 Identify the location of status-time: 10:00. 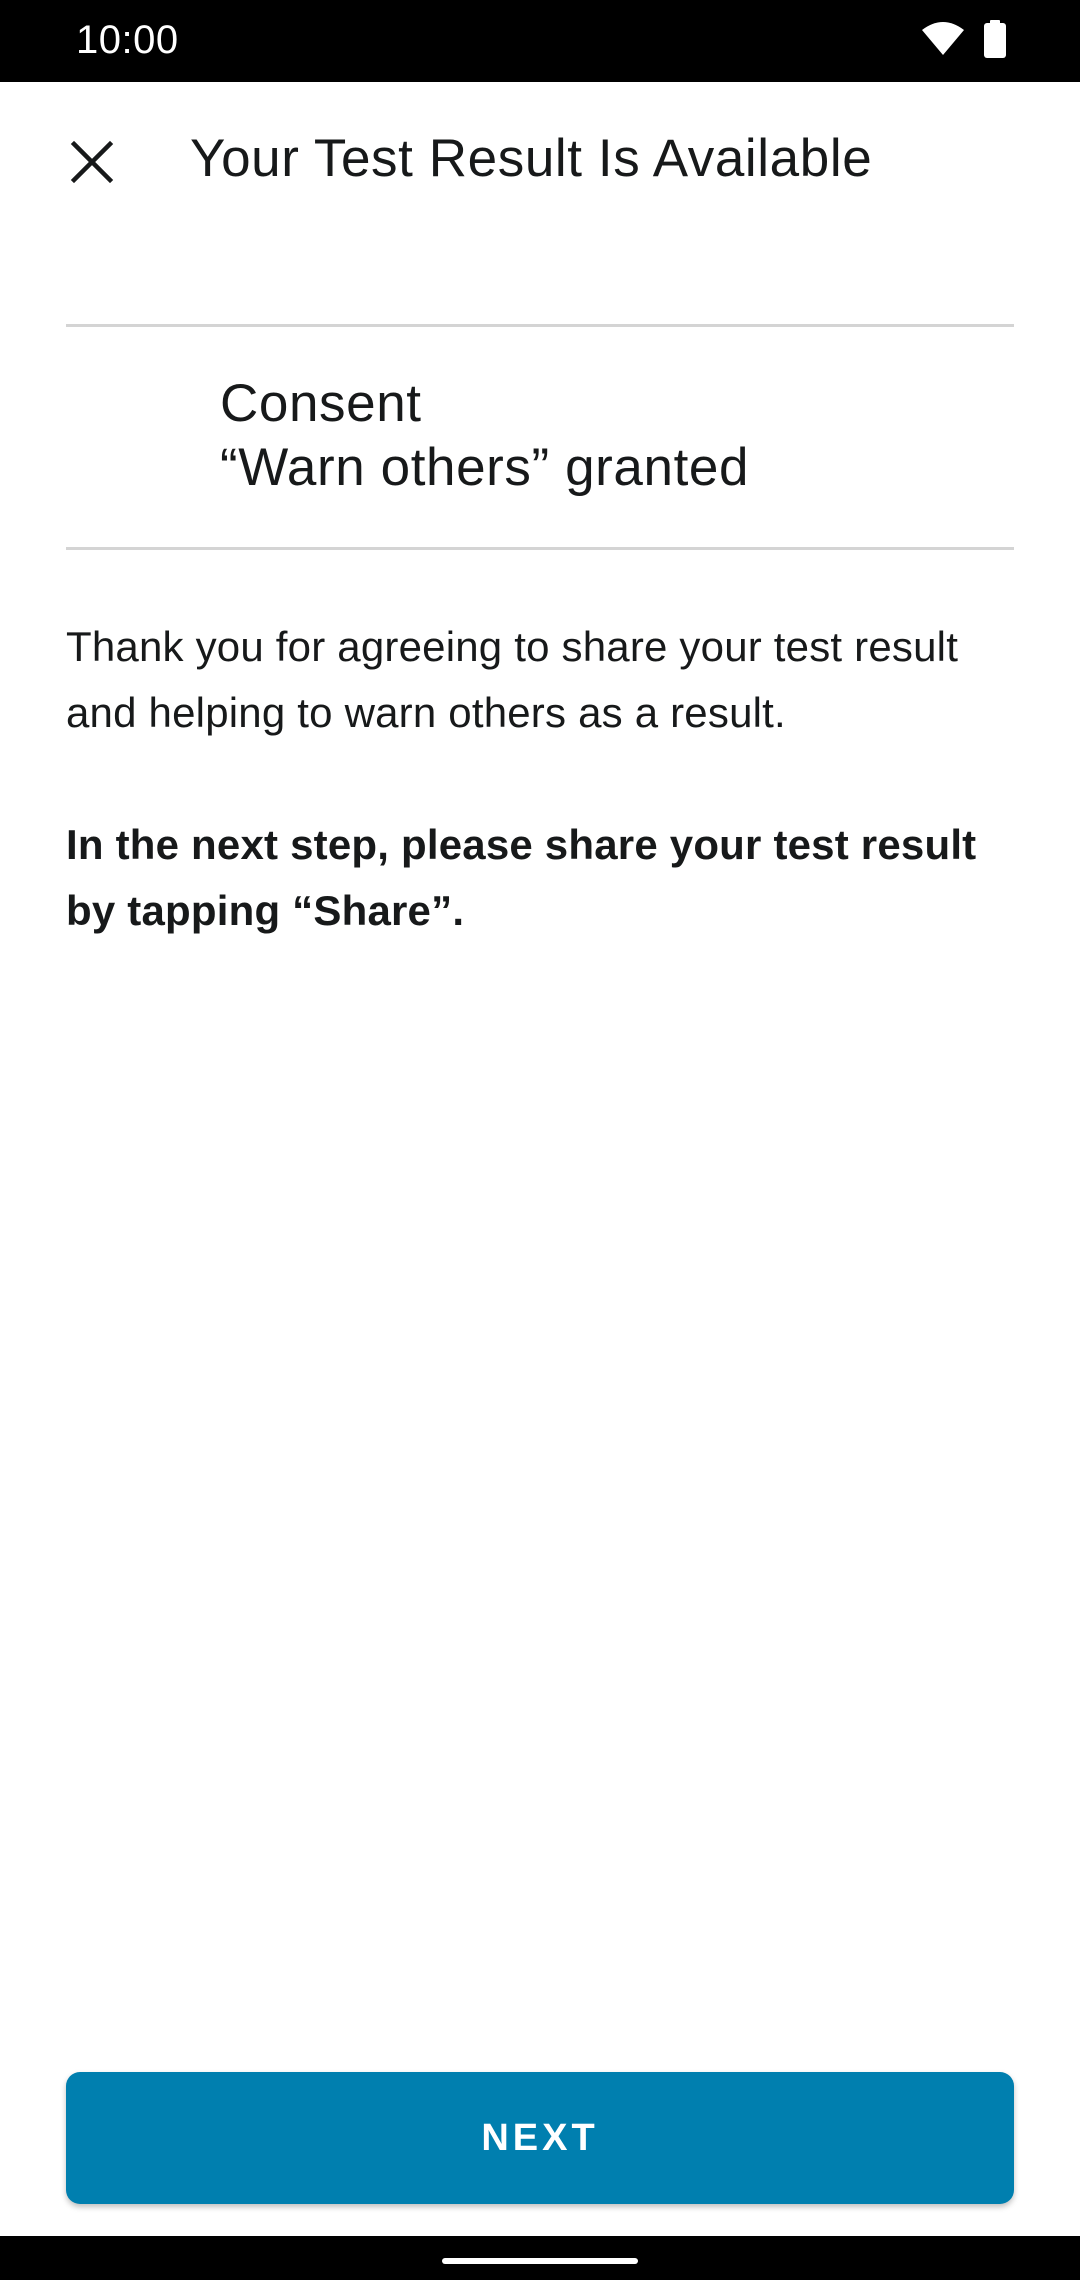
(127, 40).